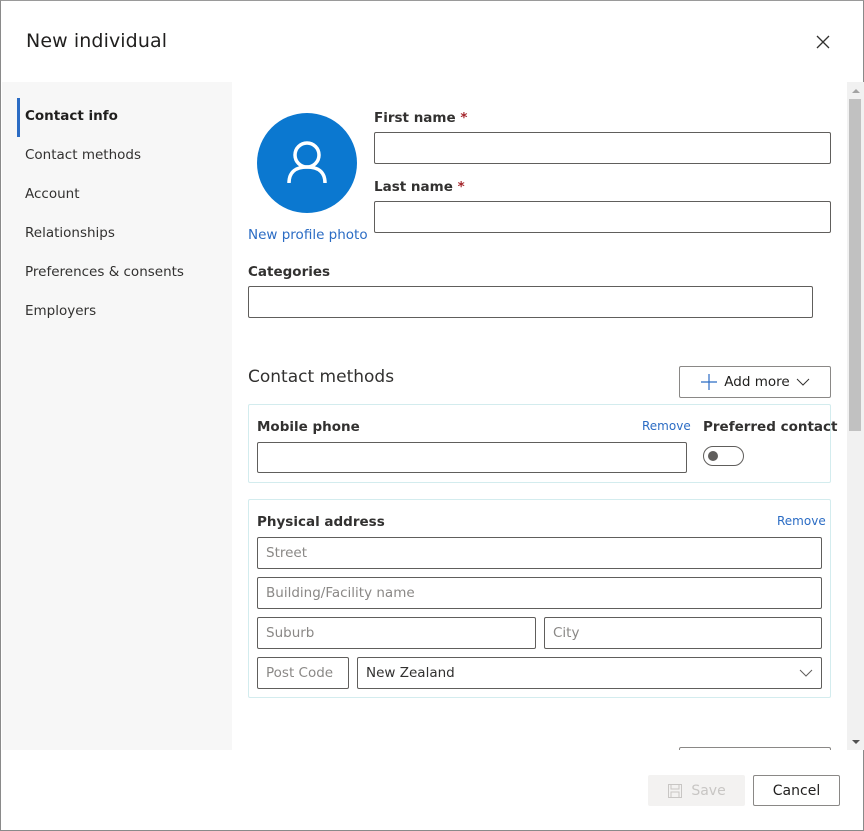  I want to click on city-input, so click(683, 633).